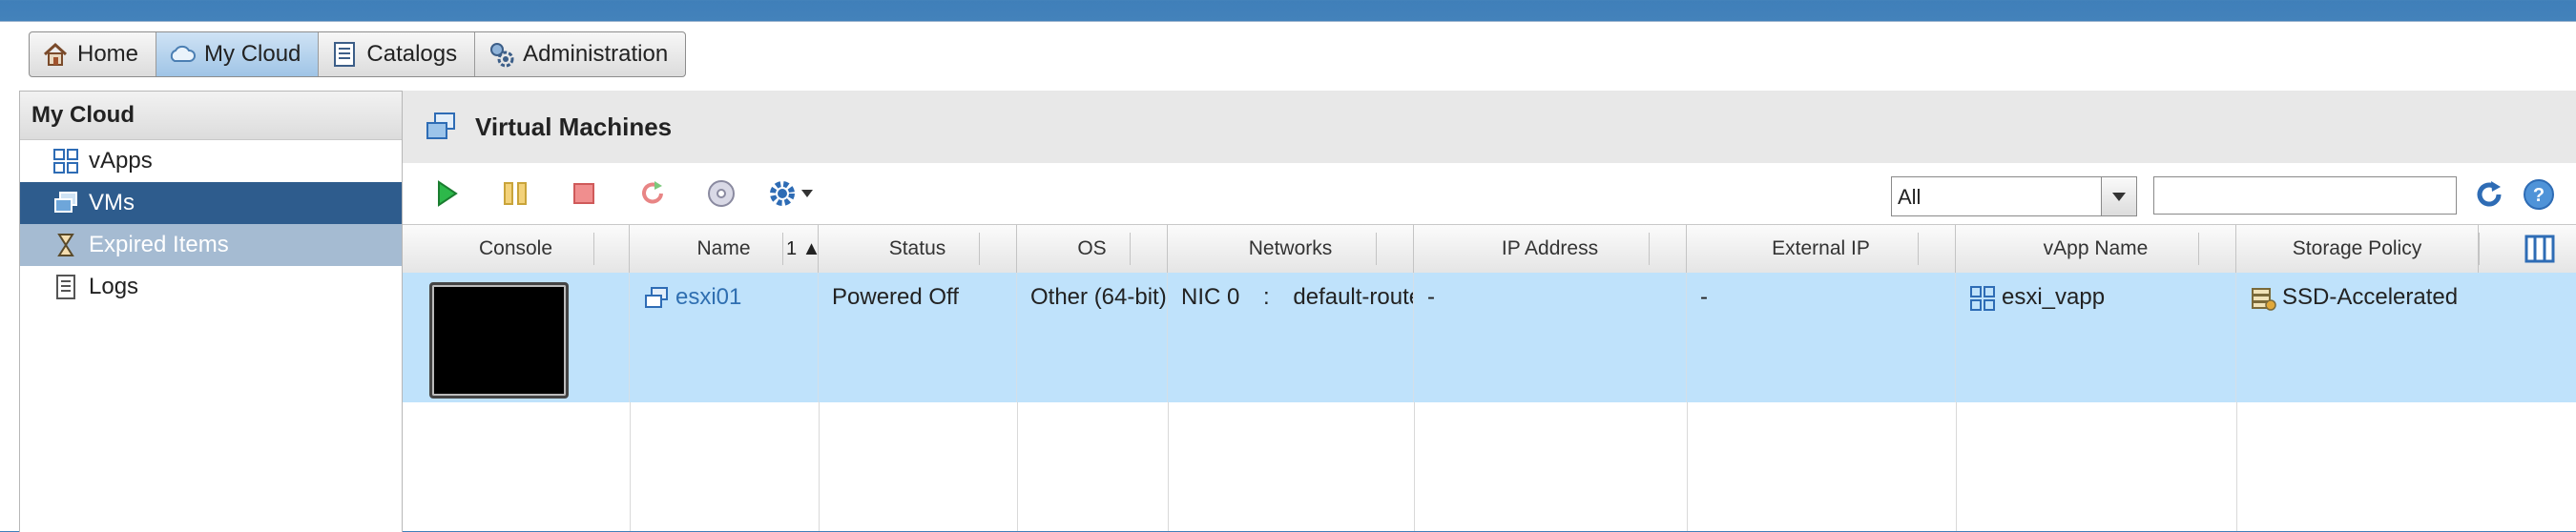 The height and width of the screenshot is (532, 2576). Describe the element at coordinates (252, 54) in the screenshot. I see `tab-my-cloud-label: My Cloud` at that location.